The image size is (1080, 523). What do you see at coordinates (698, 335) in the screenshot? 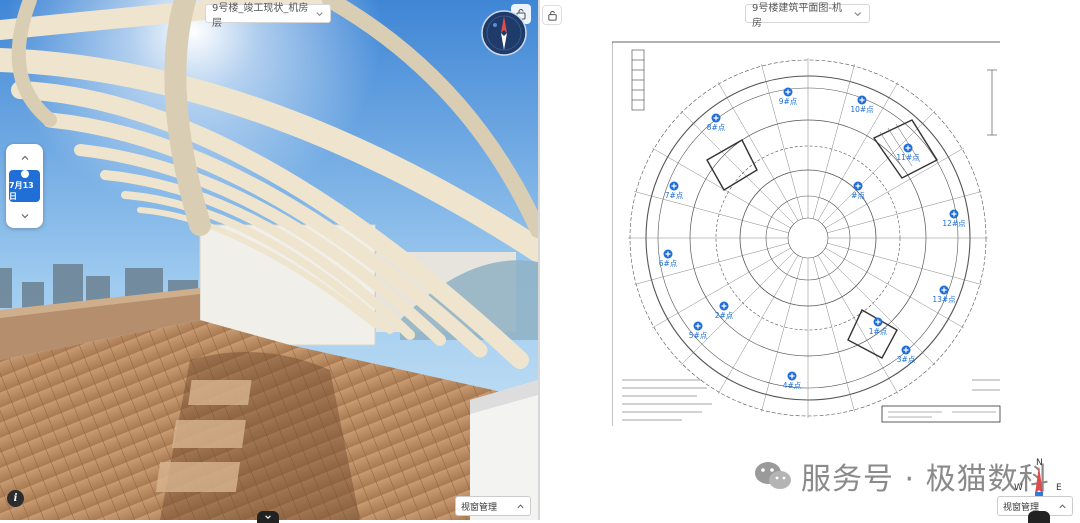
I see `camera-point-label: 5#点` at bounding box center [698, 335].